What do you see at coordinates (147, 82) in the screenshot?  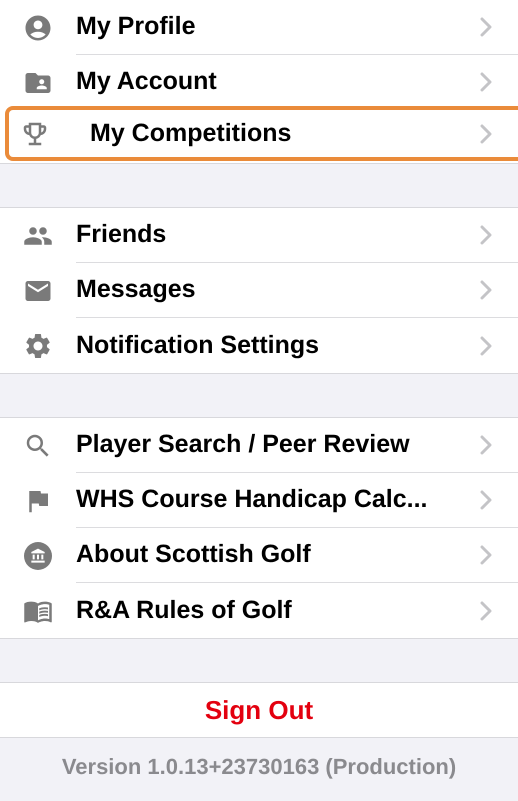 I see `menu-item-label: My Account` at bounding box center [147, 82].